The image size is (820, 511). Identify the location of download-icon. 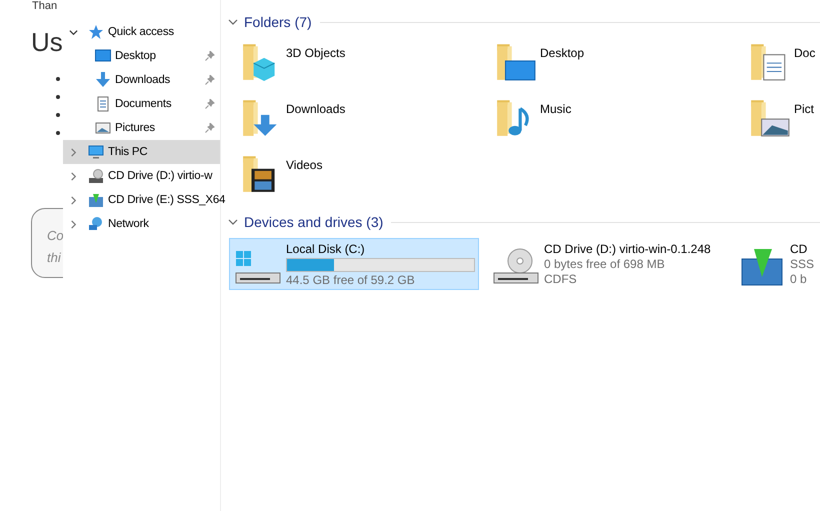
(103, 80).